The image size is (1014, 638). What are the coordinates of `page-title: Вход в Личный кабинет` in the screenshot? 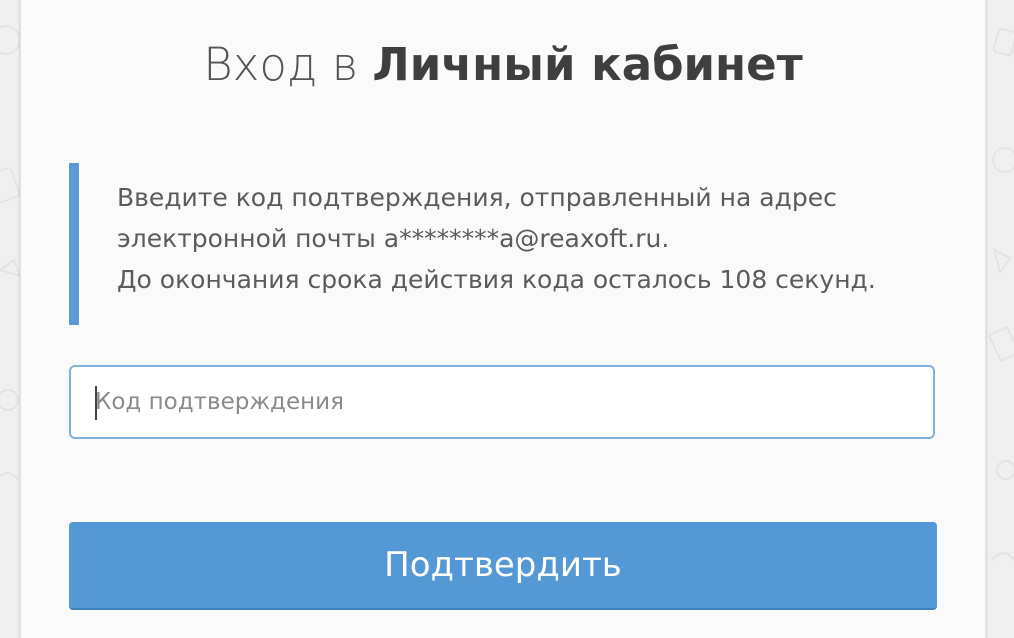 It's located at (503, 64).